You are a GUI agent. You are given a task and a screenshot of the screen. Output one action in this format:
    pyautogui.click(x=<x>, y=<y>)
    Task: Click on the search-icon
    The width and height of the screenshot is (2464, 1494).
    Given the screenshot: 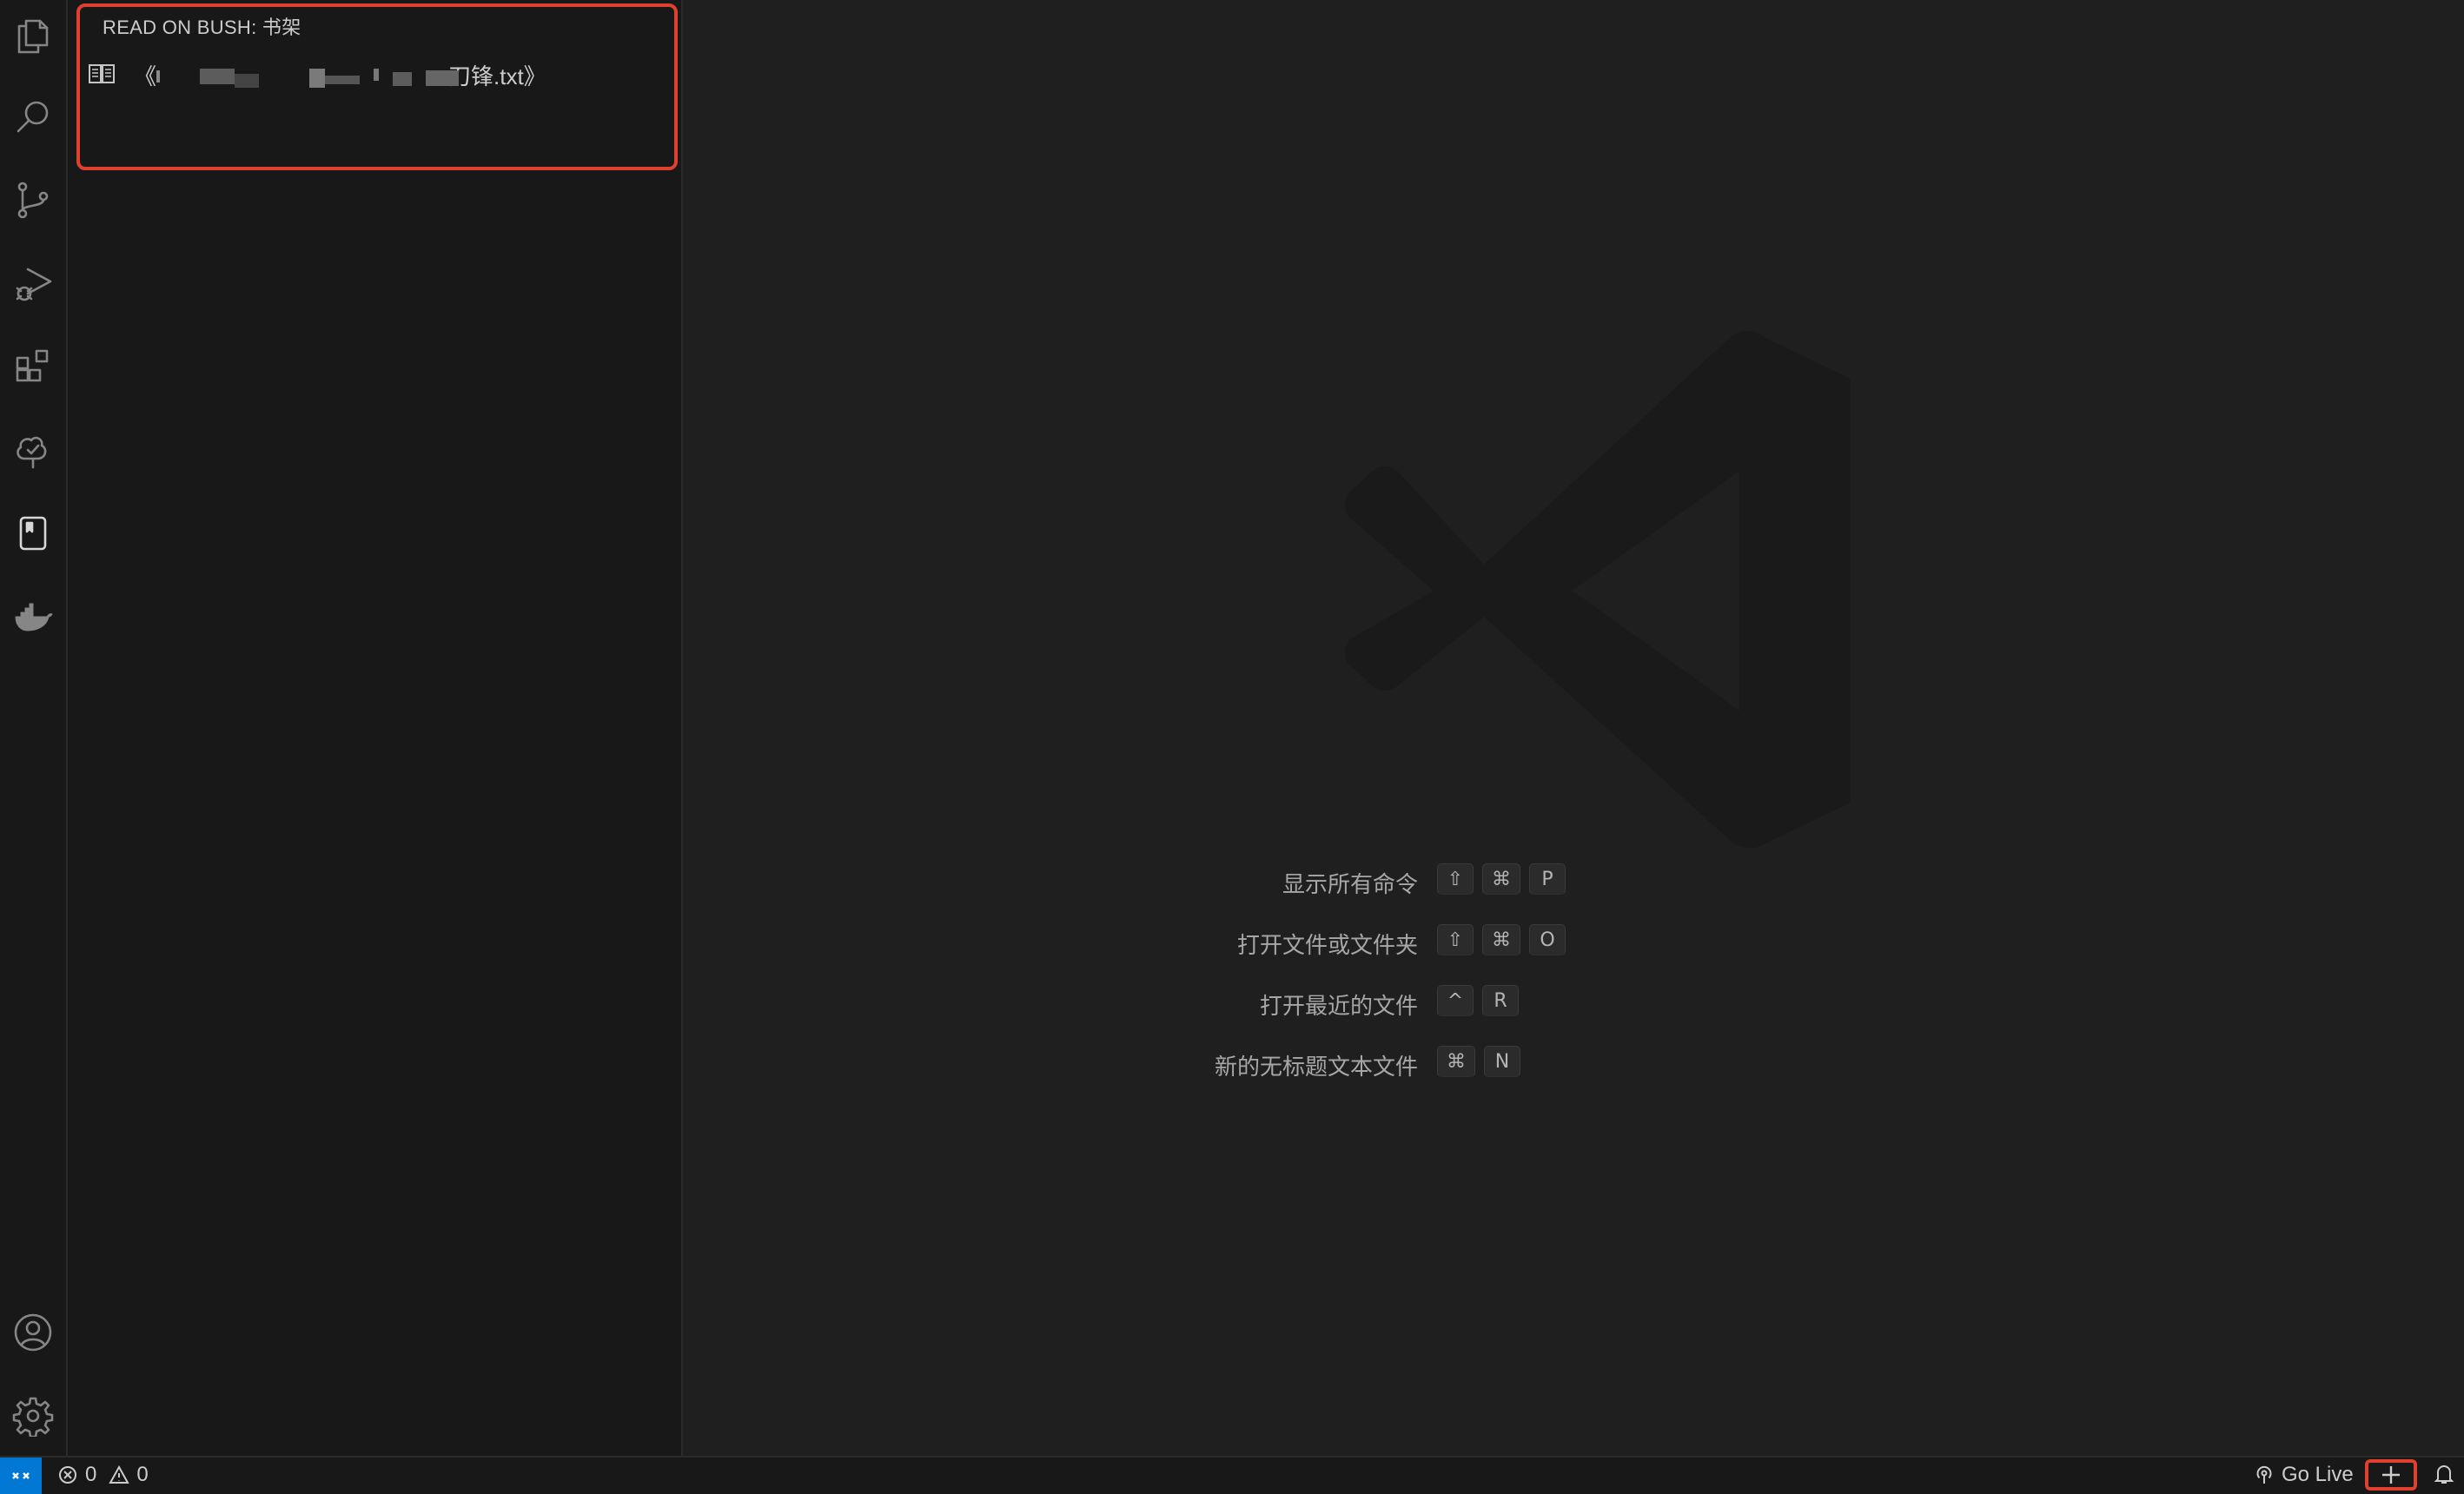 What is the action you would take?
    pyautogui.click(x=33, y=117)
    